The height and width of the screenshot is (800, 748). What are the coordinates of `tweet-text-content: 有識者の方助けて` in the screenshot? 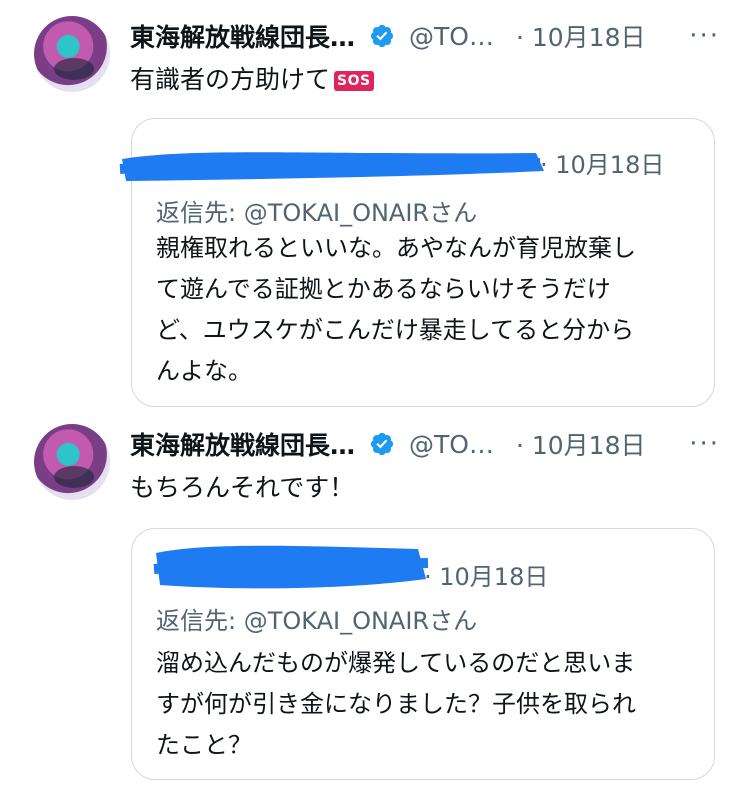 It's located at (230, 79).